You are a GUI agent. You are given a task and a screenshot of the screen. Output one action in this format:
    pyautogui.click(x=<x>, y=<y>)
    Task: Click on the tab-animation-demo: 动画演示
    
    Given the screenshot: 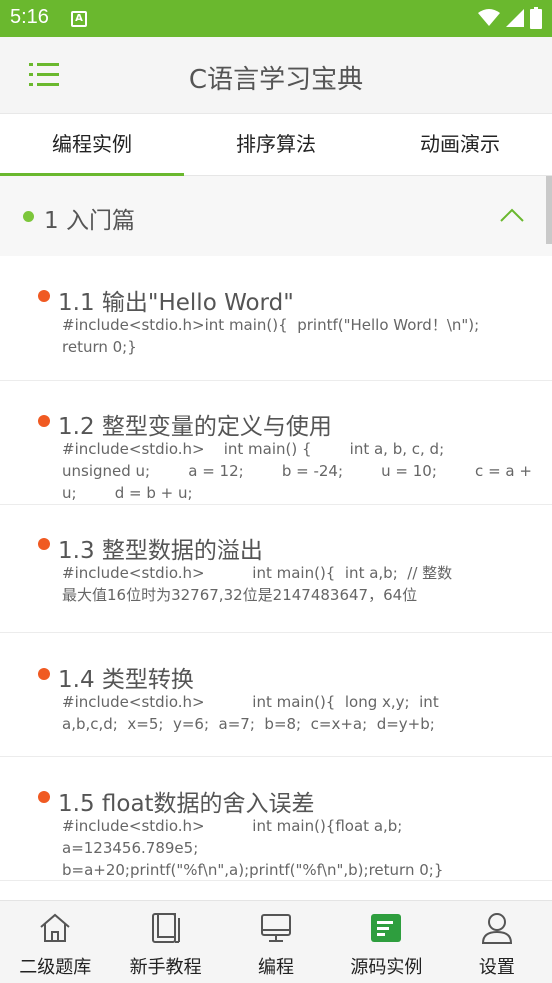 What is the action you would take?
    pyautogui.click(x=460, y=144)
    